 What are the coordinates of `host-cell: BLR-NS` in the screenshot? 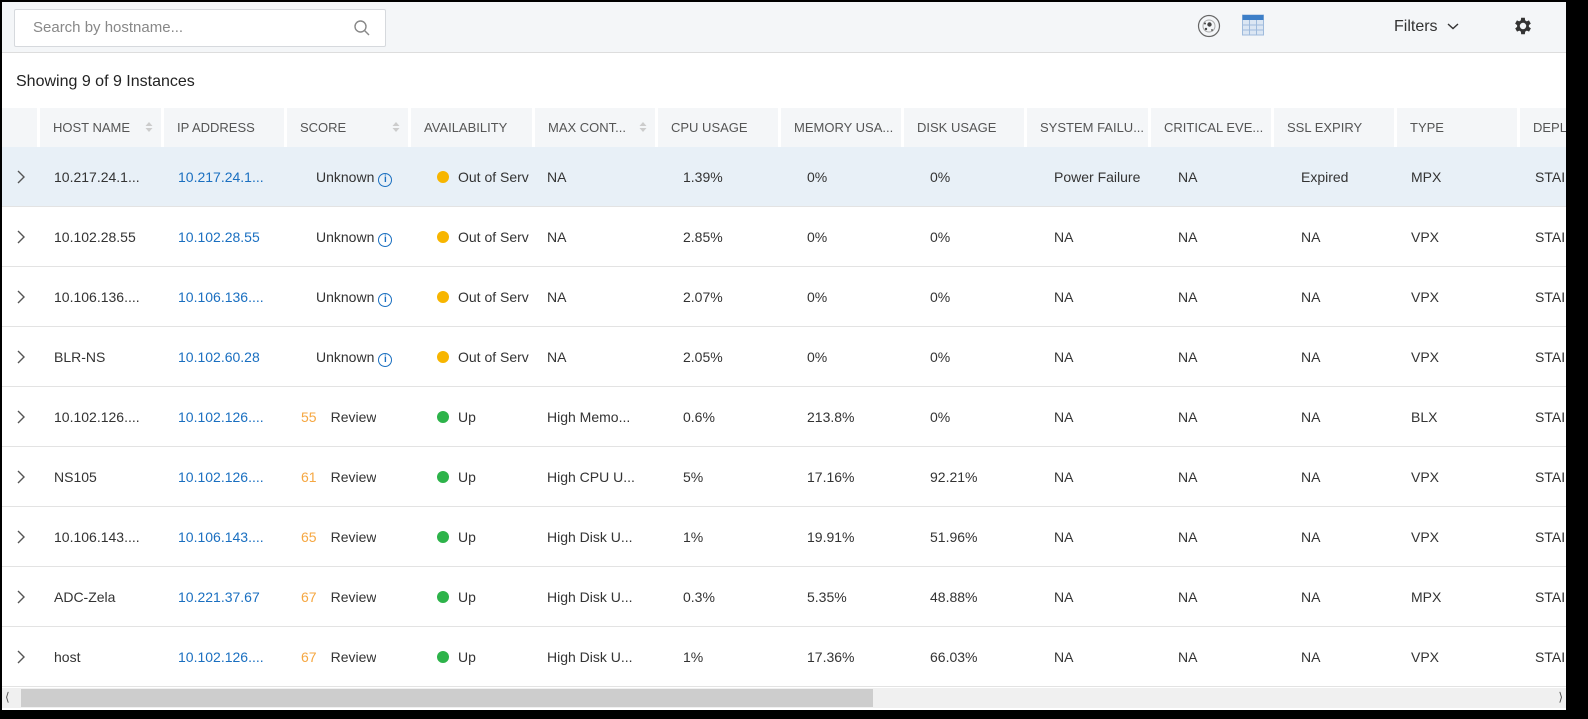 It's located at (80, 357).